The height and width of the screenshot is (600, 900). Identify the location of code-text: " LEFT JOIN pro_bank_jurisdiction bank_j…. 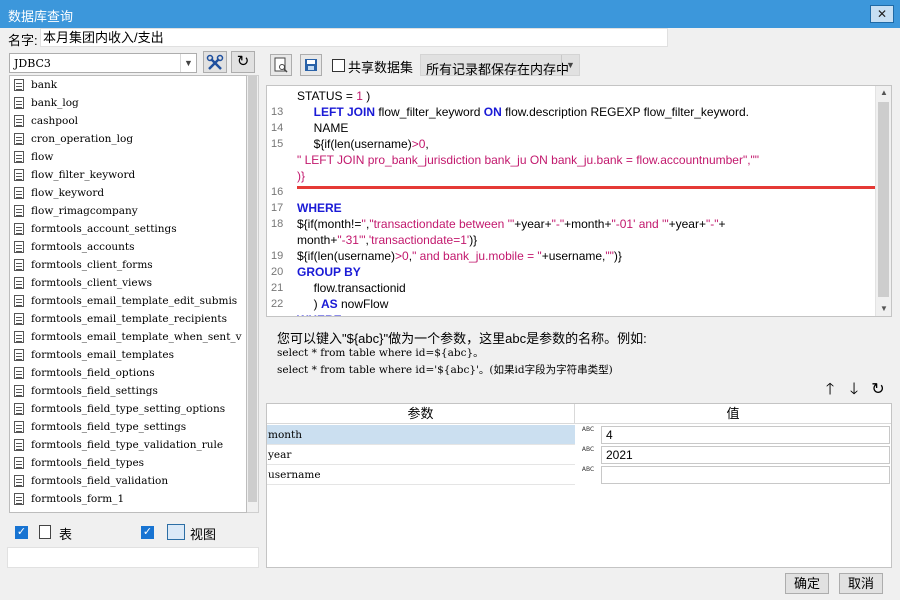
(528, 160).